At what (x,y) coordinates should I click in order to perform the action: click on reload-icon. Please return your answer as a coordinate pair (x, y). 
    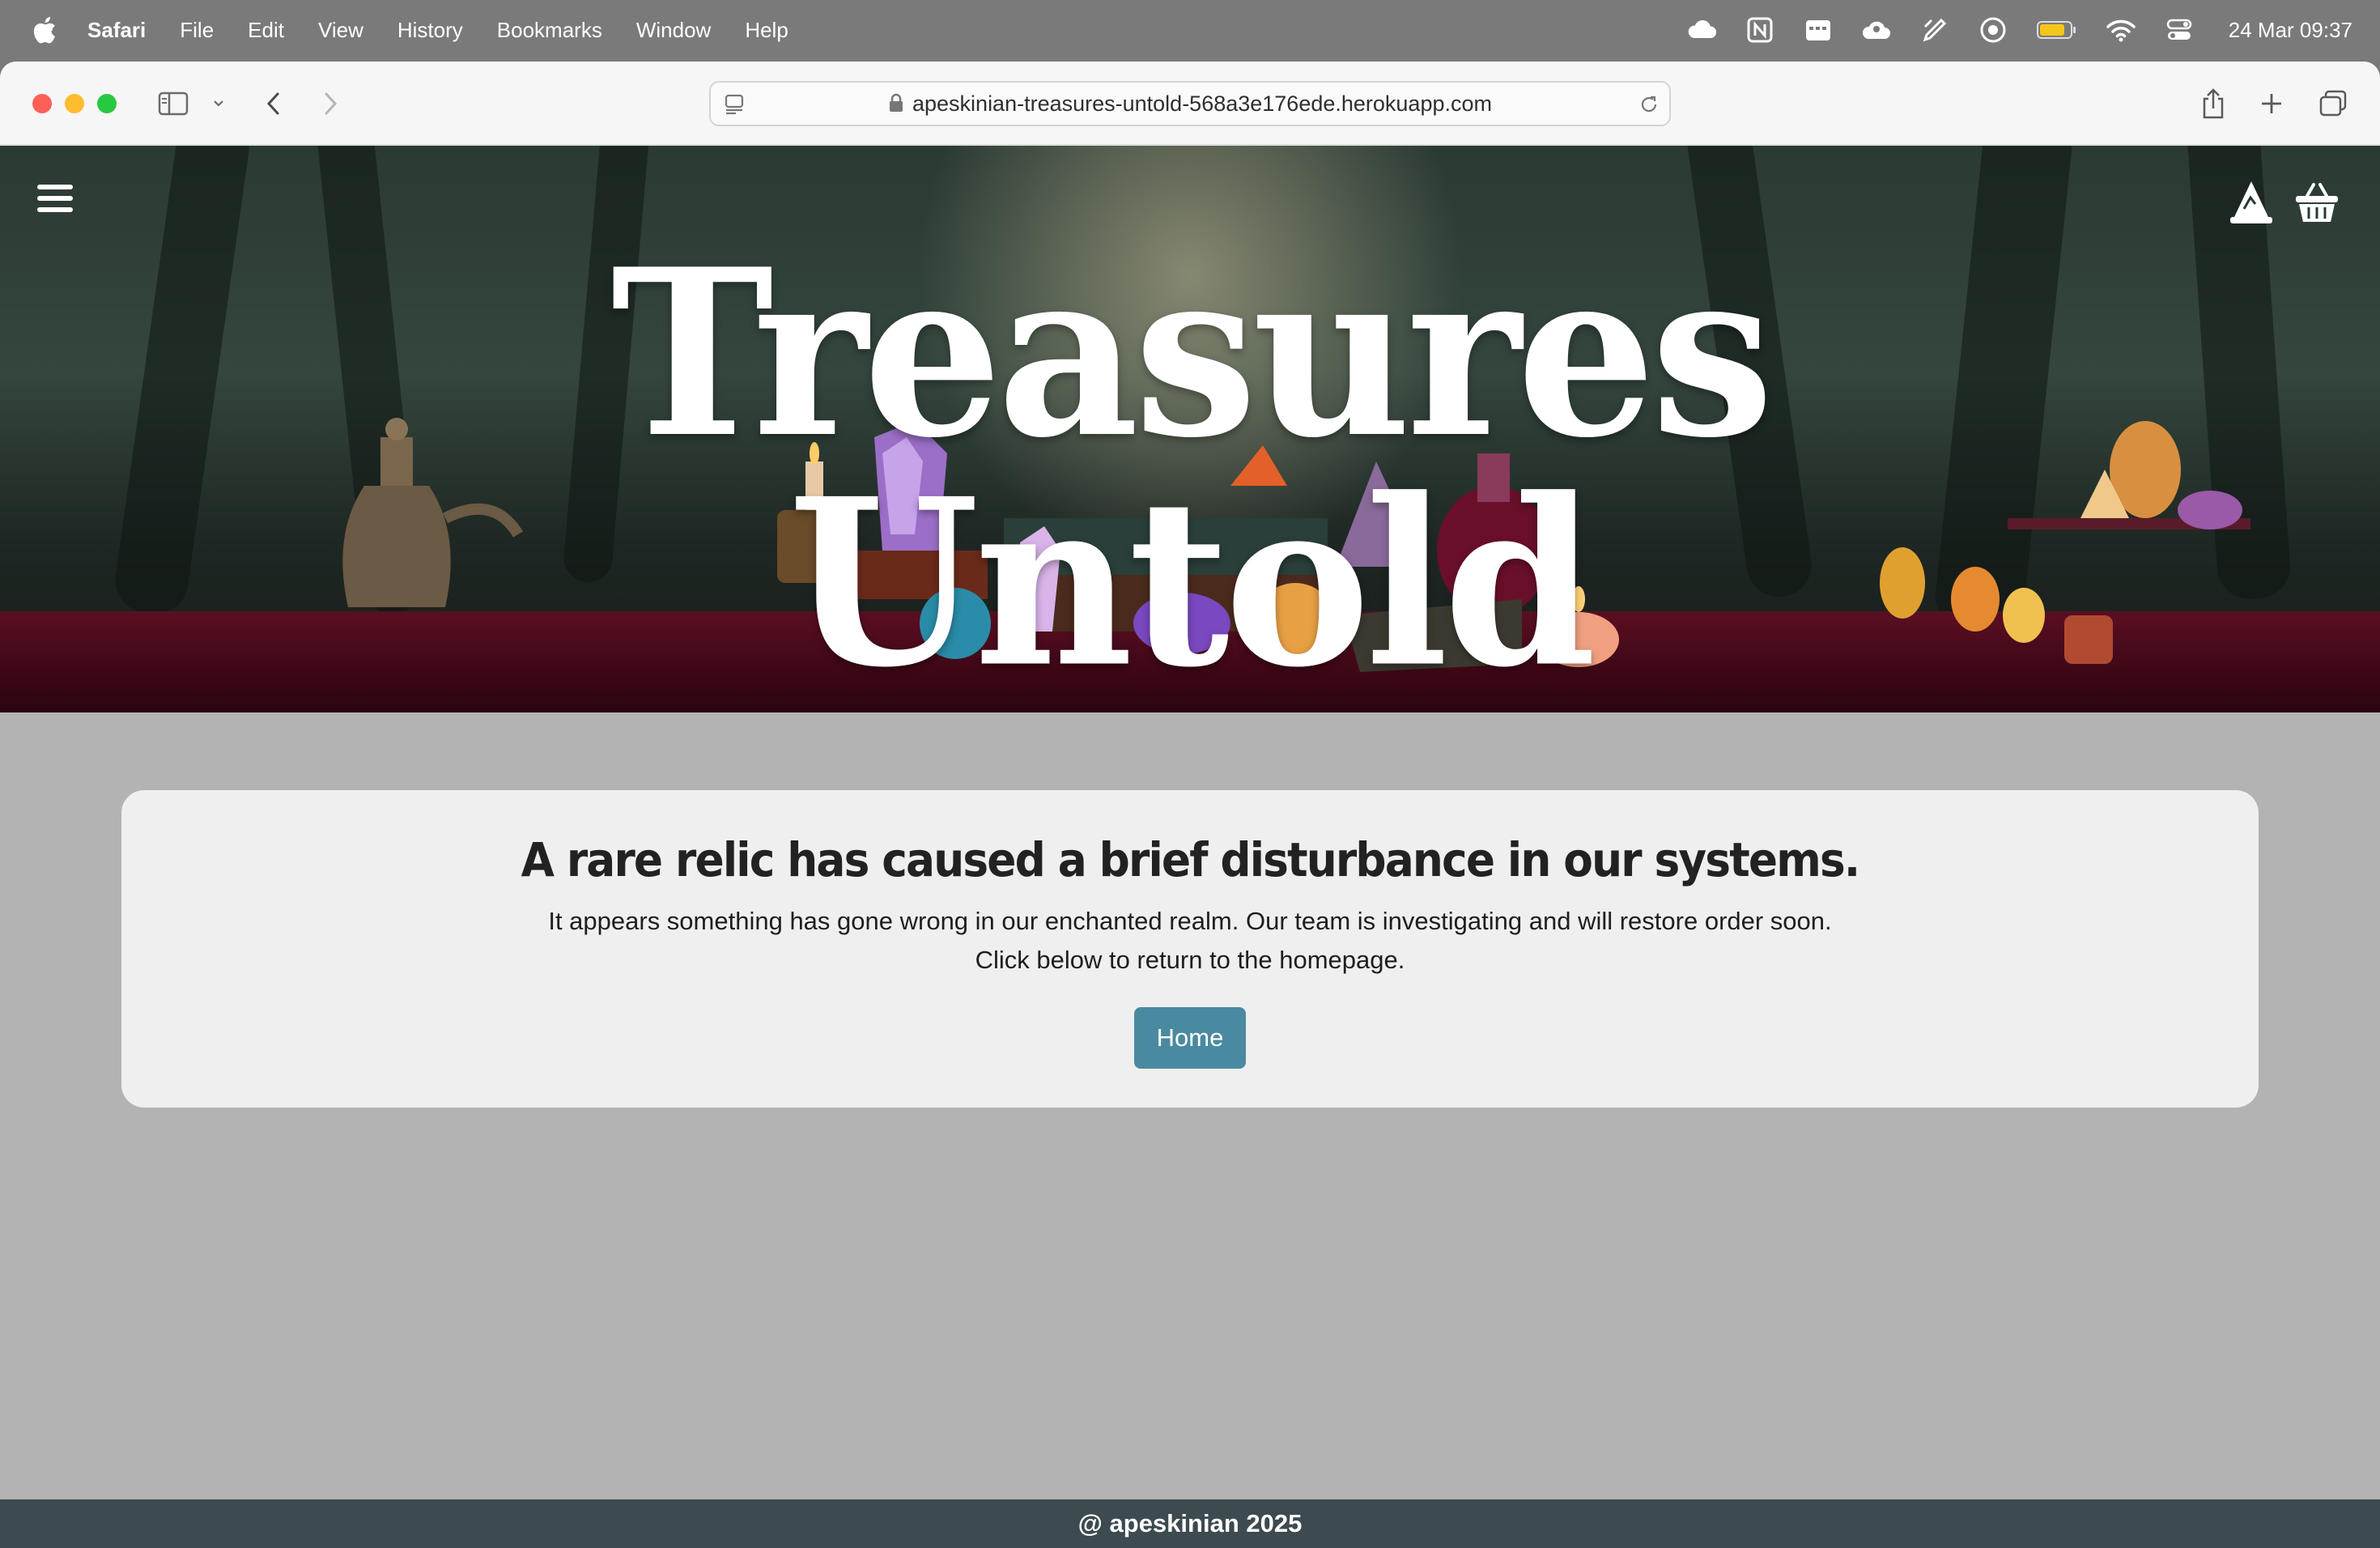
    Looking at the image, I should click on (1649, 105).